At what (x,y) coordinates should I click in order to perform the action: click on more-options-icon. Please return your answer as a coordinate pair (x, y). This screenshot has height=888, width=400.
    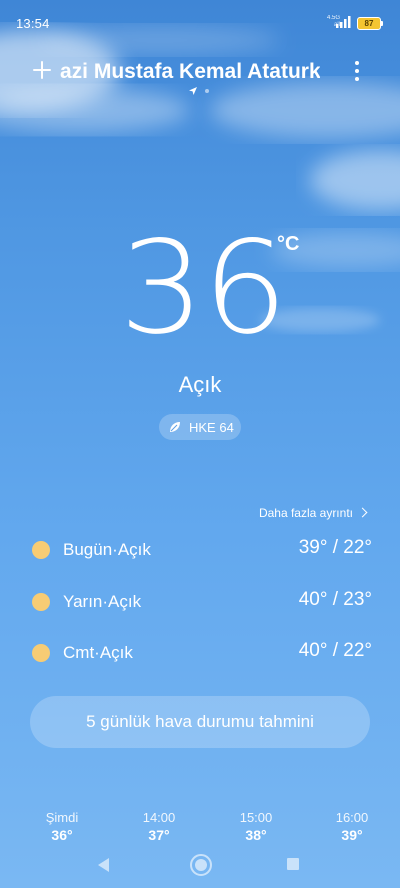
    Looking at the image, I should click on (357, 71).